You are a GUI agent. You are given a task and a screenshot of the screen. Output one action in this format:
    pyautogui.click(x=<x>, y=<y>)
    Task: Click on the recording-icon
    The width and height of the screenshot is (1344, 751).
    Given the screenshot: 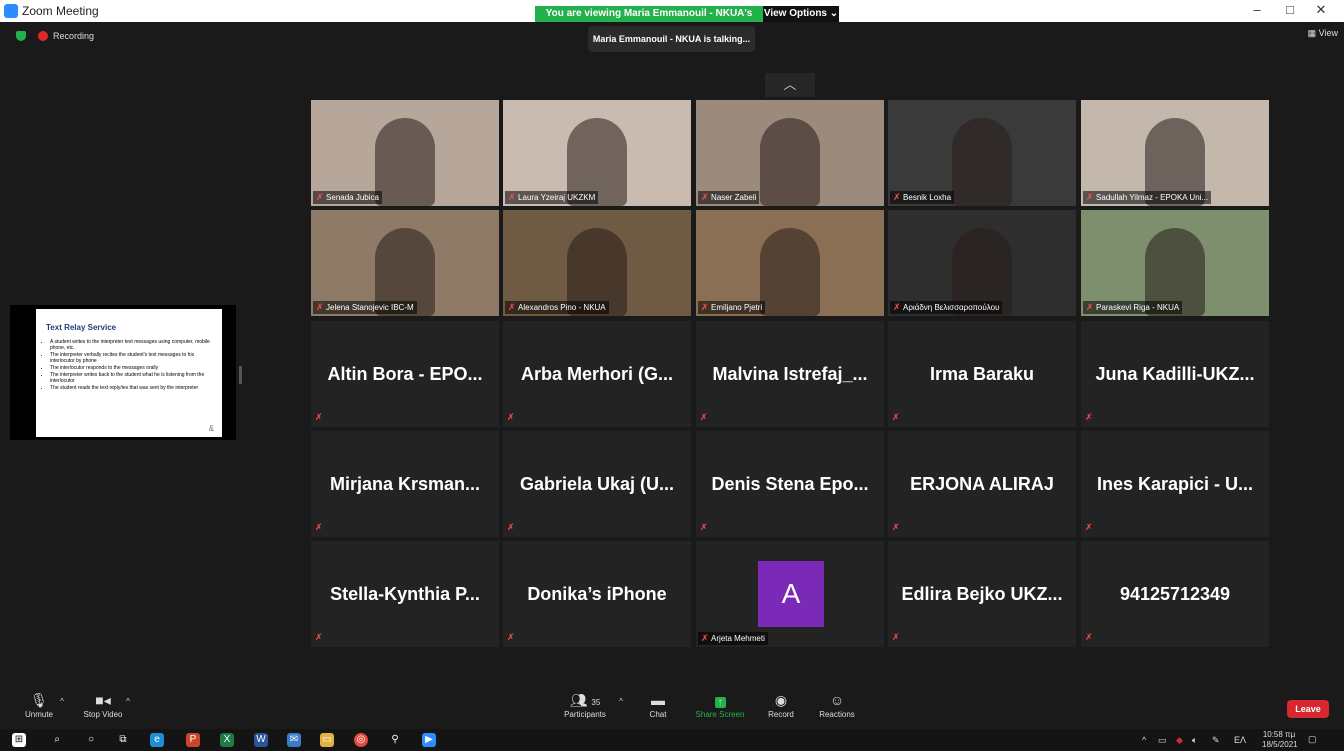 What is the action you would take?
    pyautogui.click(x=43, y=36)
    